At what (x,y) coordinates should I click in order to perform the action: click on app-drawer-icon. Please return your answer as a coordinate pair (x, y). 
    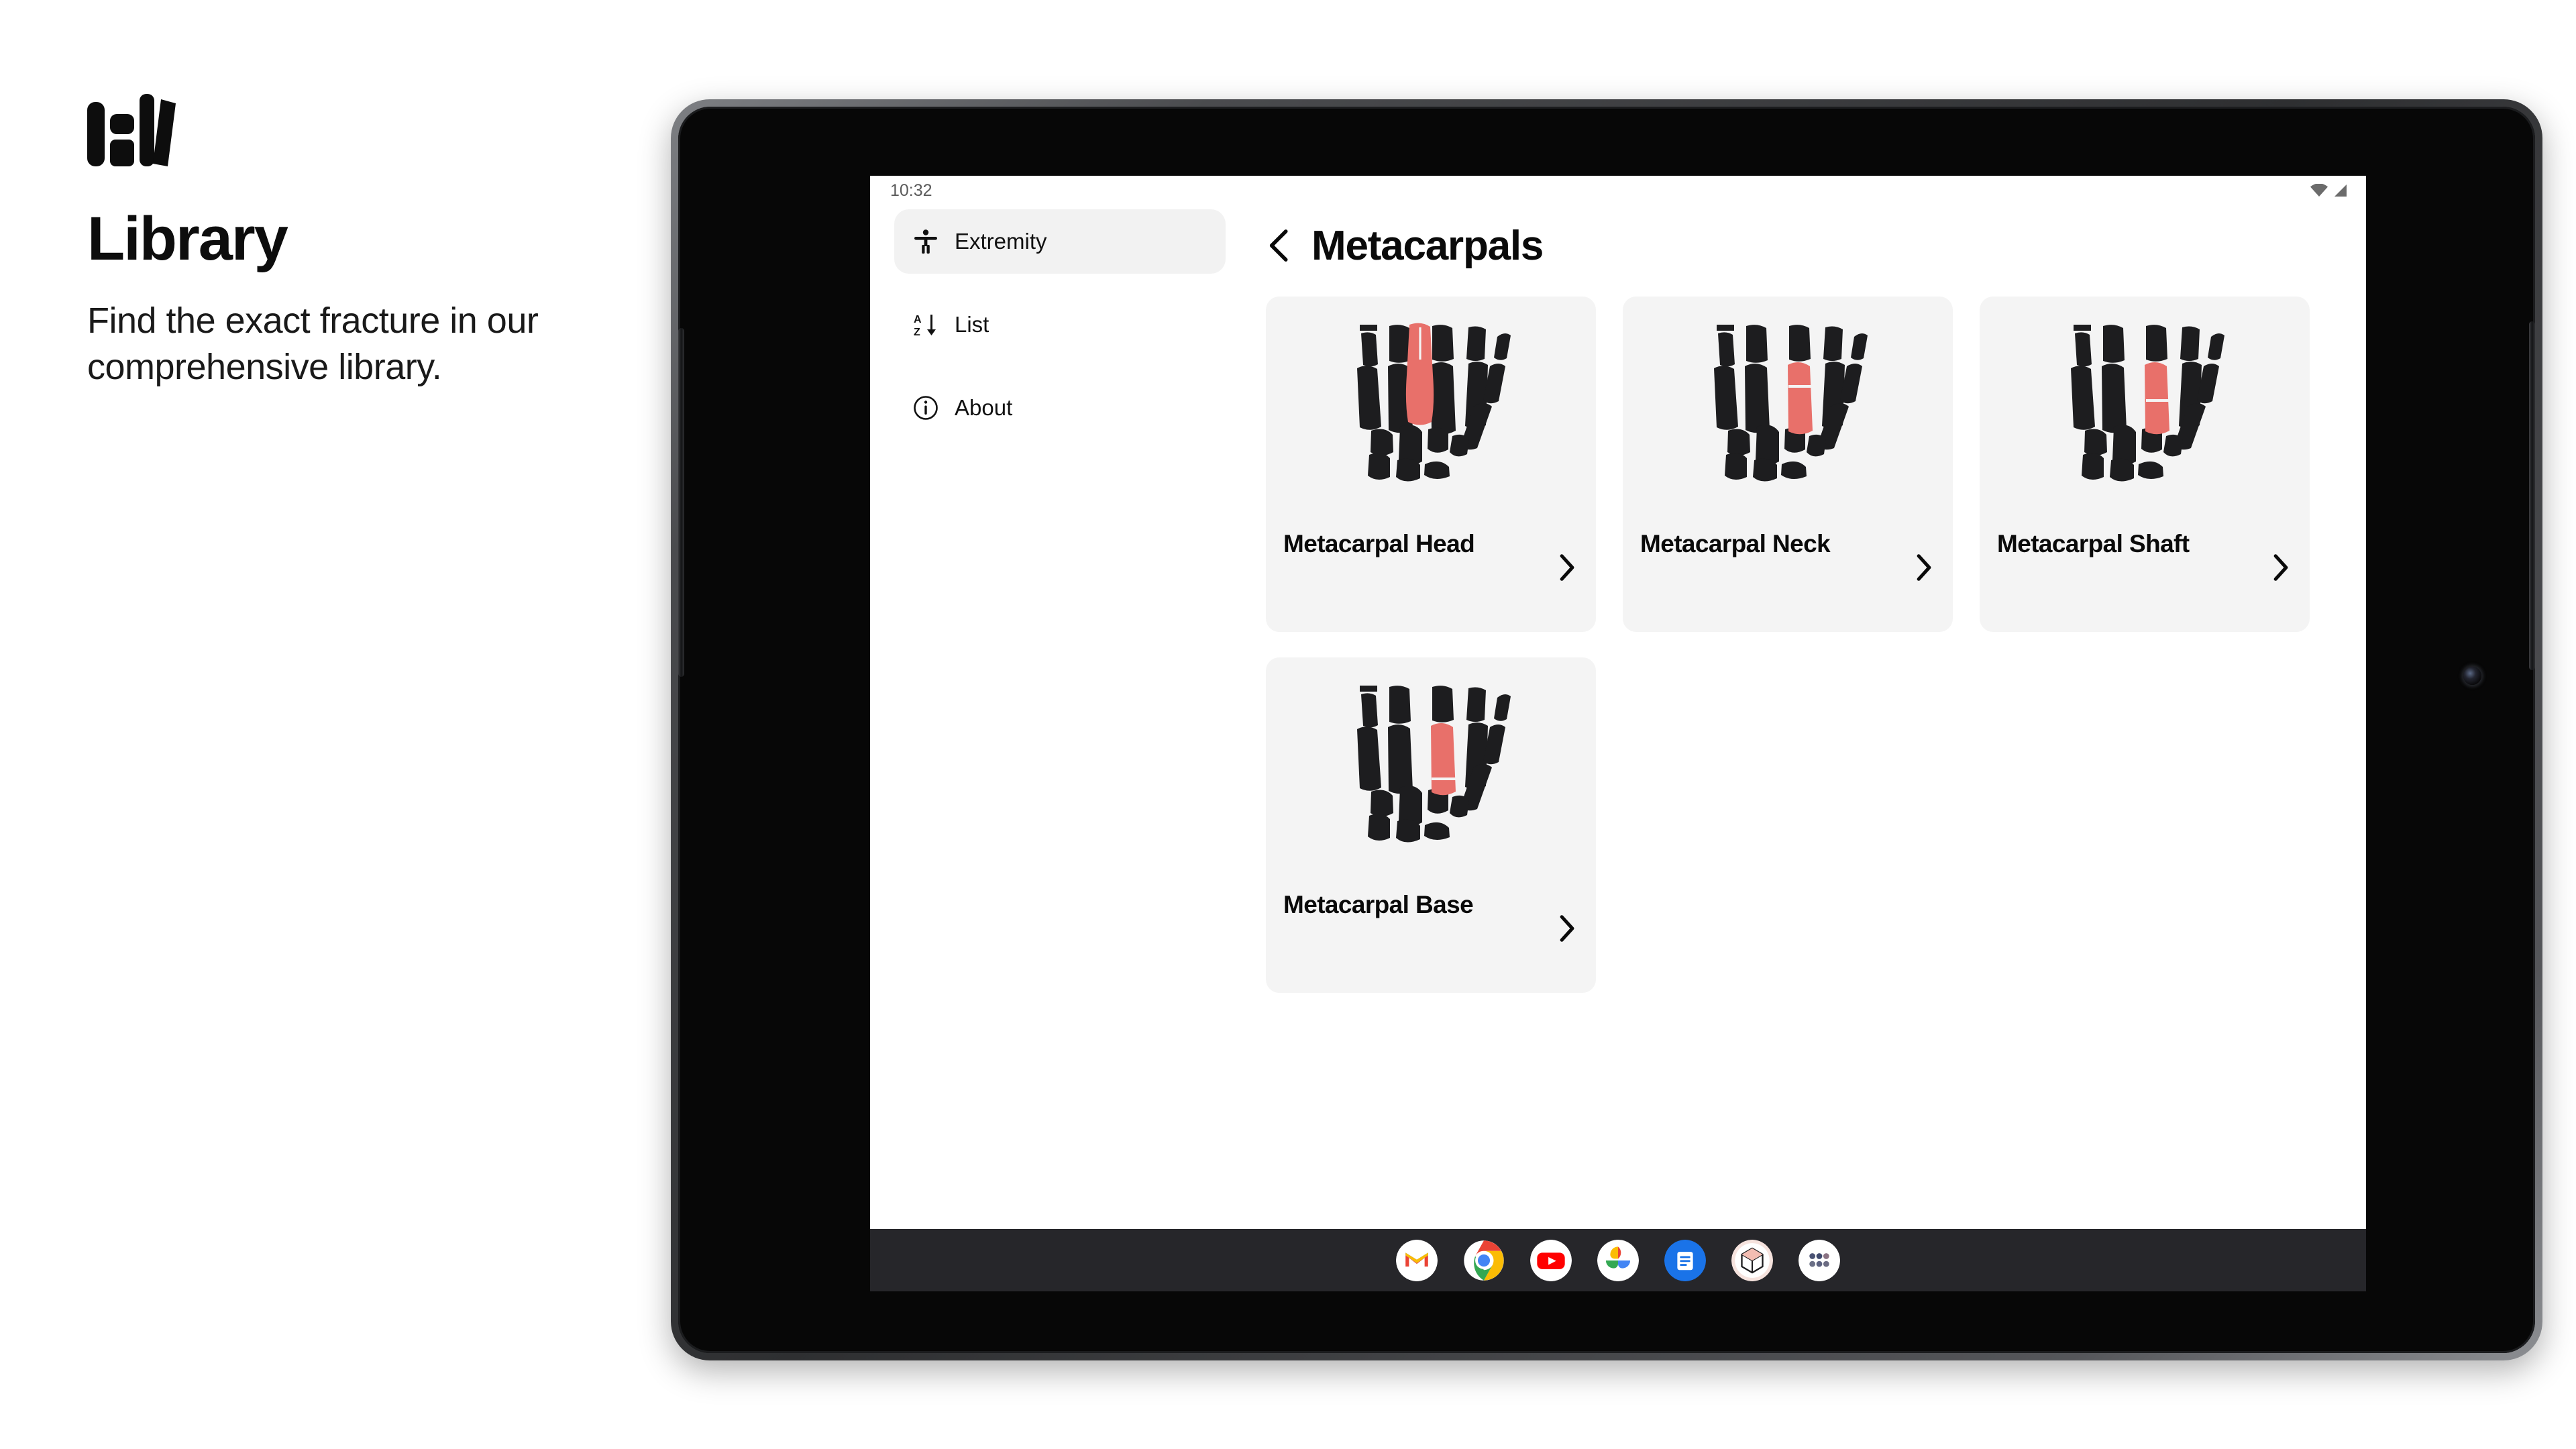
    Looking at the image, I should click on (1819, 1260).